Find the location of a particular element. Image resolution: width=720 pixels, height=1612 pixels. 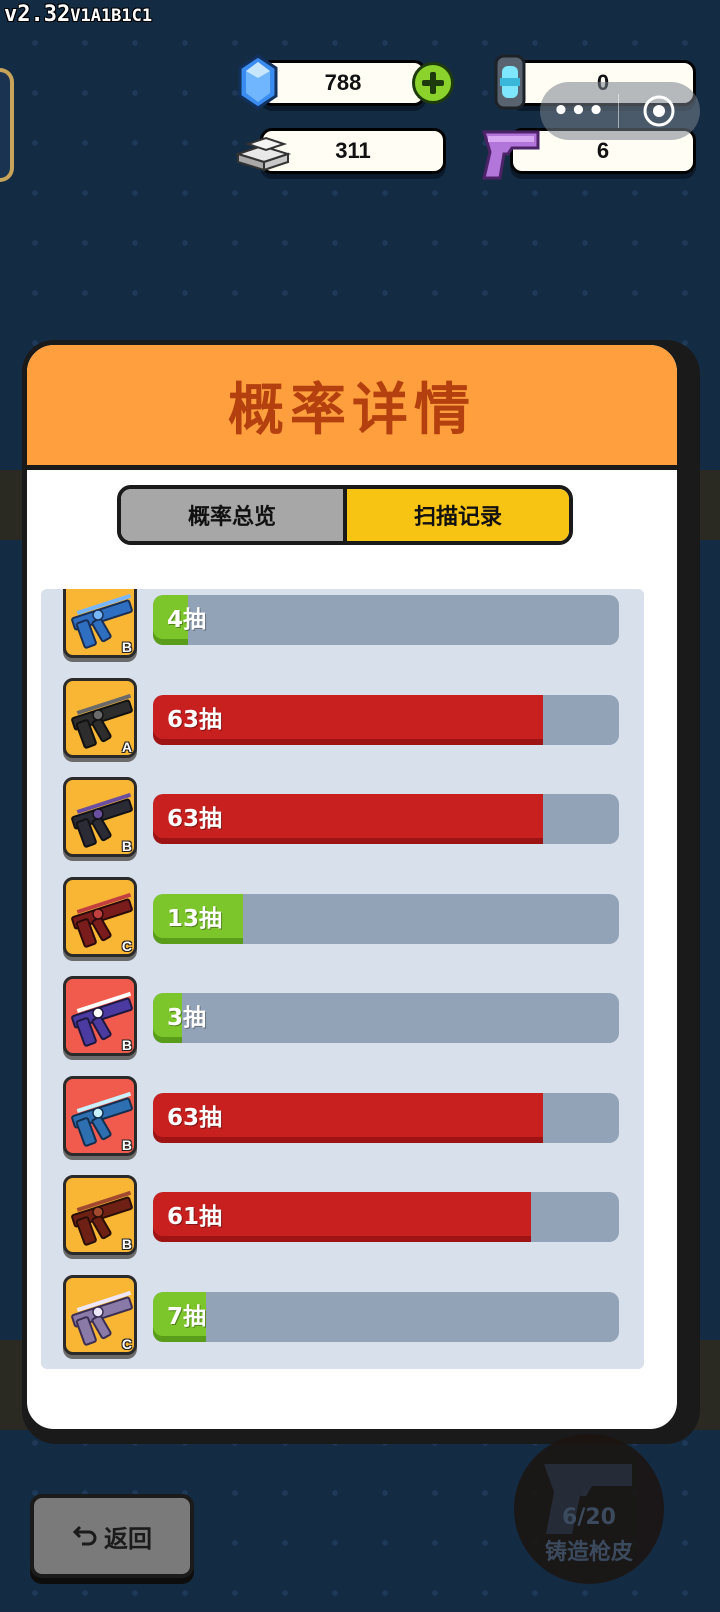

tab-bar: 概率总览 扫描记录 is located at coordinates (345, 515).